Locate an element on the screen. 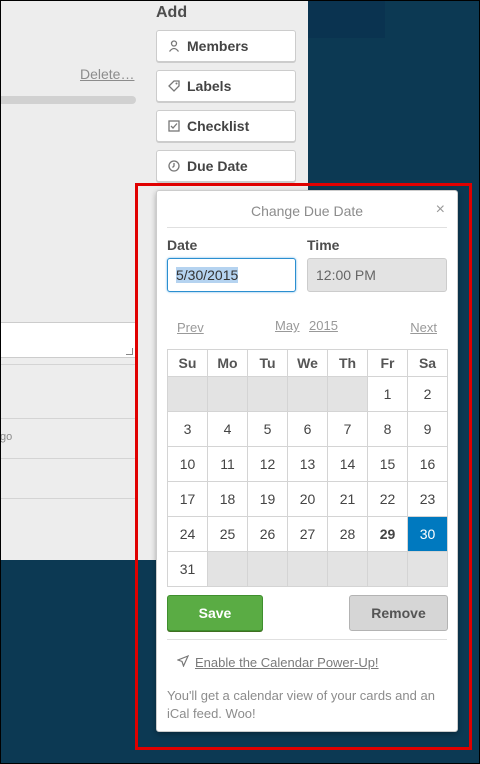  day-cell: 25 is located at coordinates (227, 534).